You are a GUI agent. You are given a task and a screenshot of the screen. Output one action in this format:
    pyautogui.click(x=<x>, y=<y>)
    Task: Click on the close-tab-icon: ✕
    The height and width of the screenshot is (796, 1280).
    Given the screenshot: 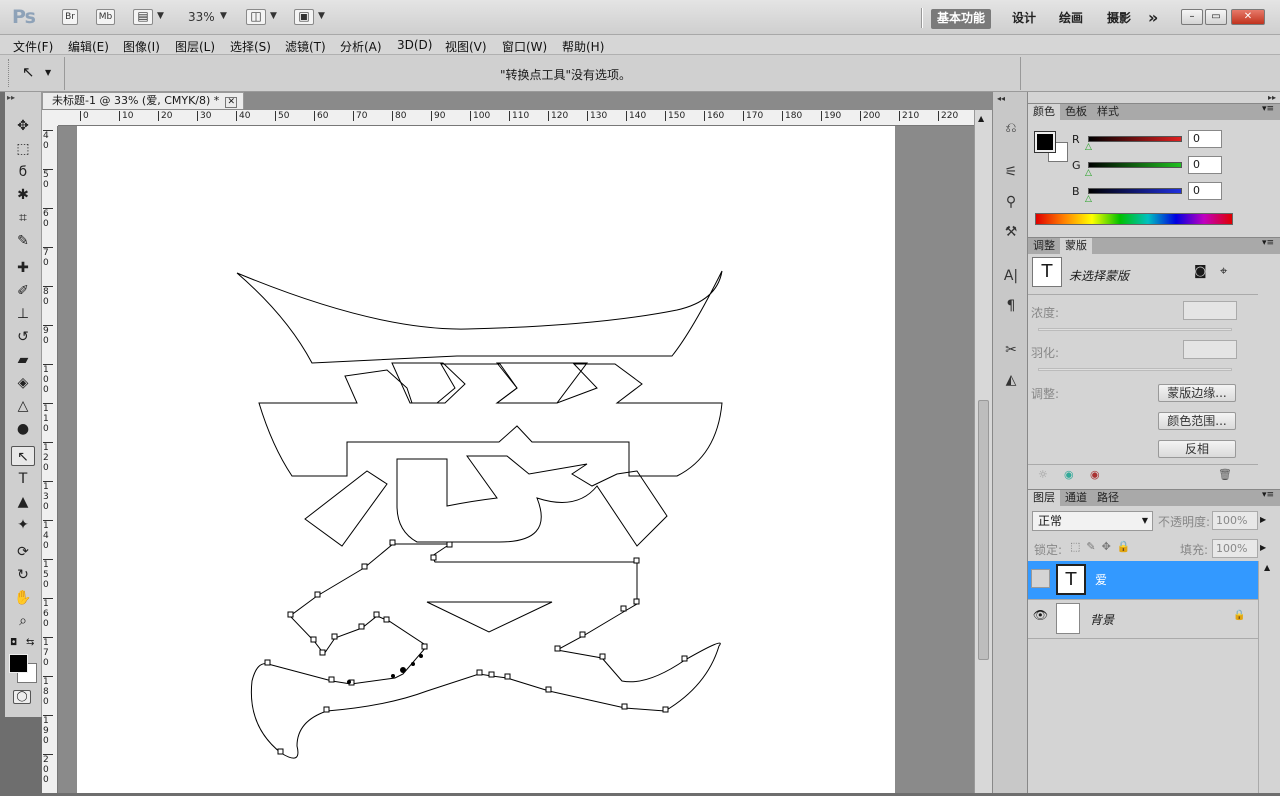 What is the action you would take?
    pyautogui.click(x=231, y=102)
    